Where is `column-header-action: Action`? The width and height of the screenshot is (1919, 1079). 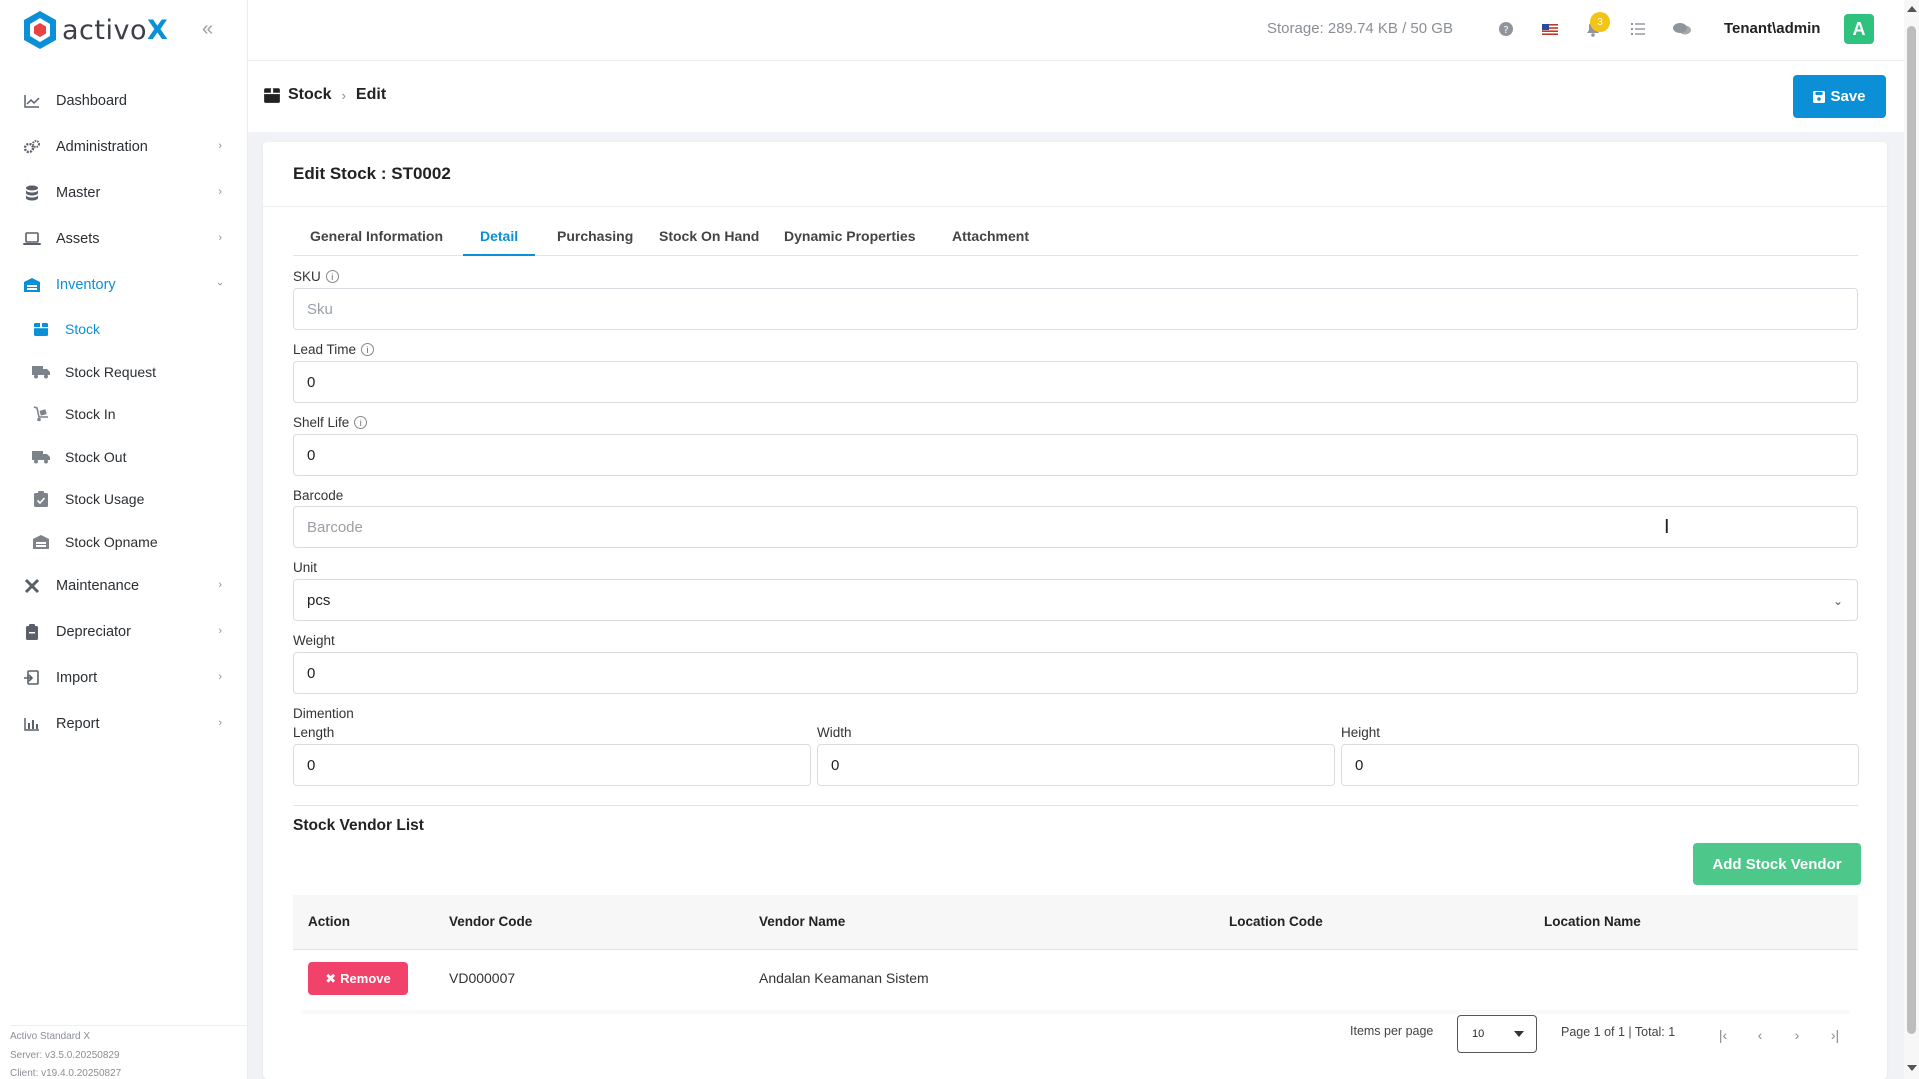
column-header-action: Action is located at coordinates (329, 921).